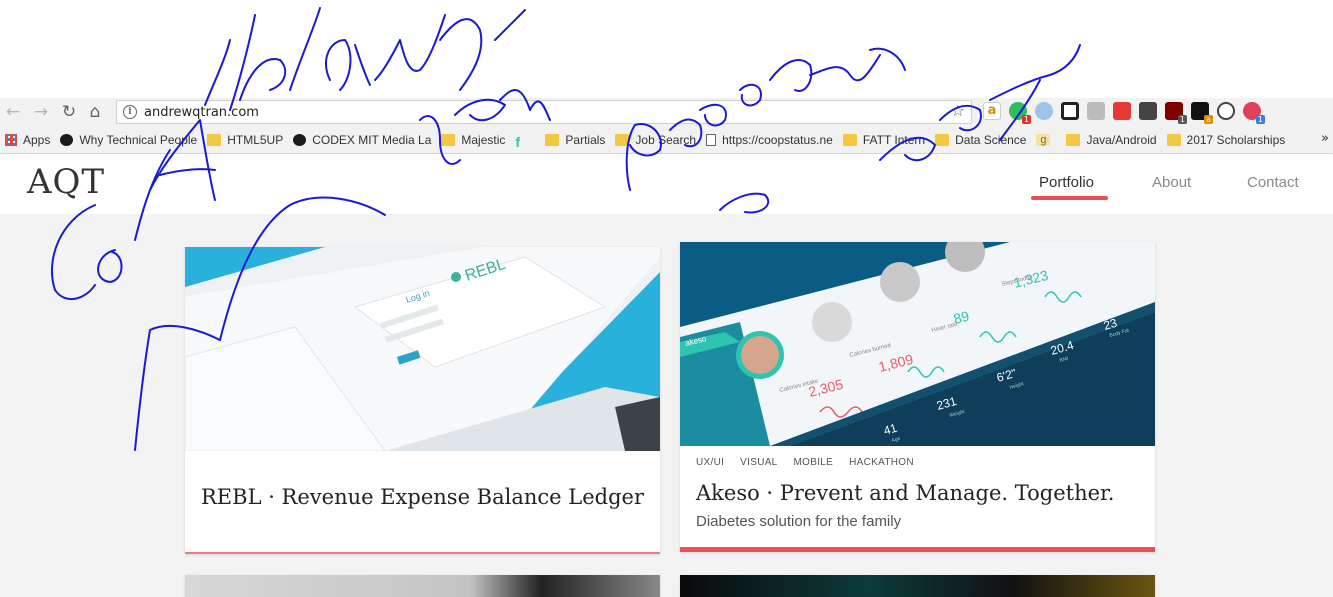 The width and height of the screenshot is (1333, 597). What do you see at coordinates (422, 586) in the screenshot?
I see `portfolio-card-3-preview` at bounding box center [422, 586].